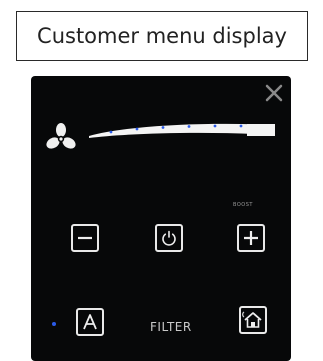  I want to click on fan-speed-meter, so click(184, 131).